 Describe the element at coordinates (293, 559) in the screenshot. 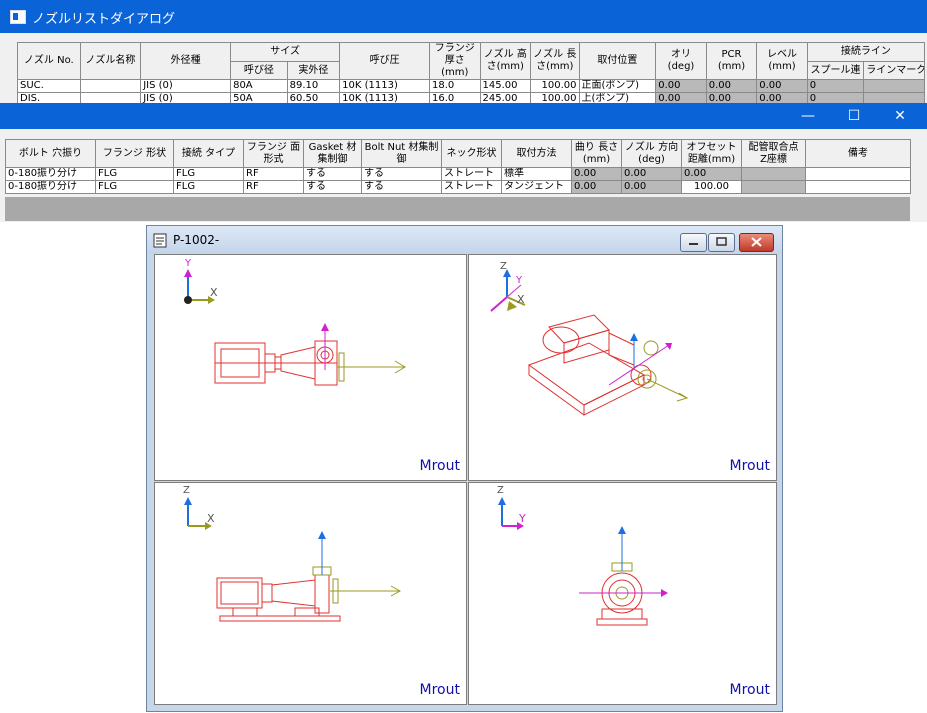

I see `front-view-drawing` at that location.